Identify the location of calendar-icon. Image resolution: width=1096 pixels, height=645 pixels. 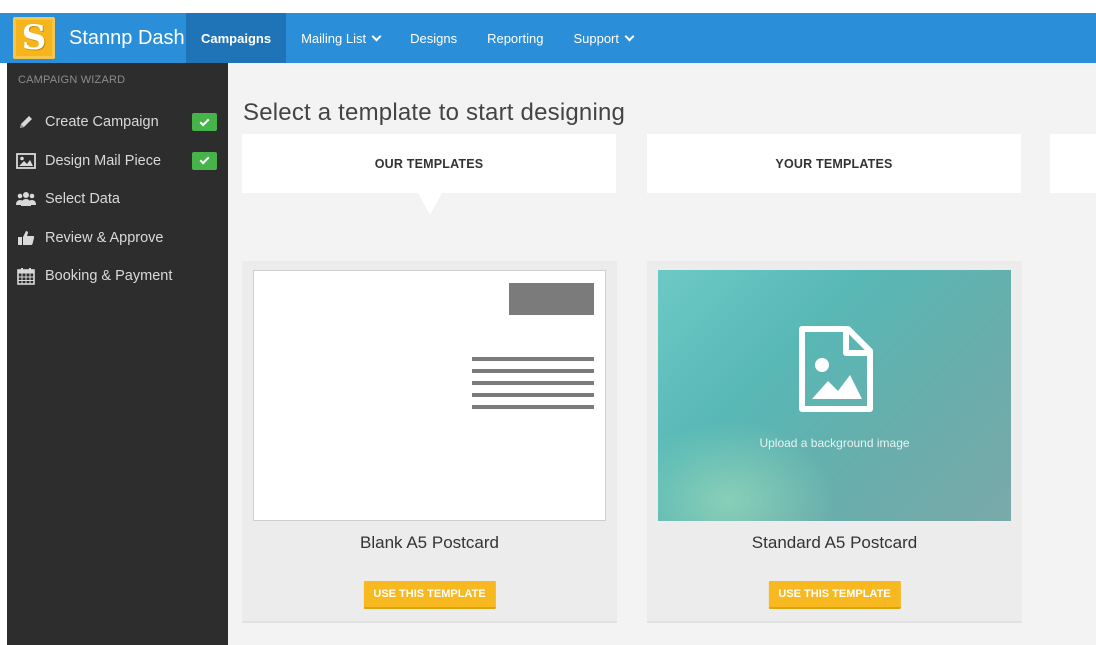
(26, 276).